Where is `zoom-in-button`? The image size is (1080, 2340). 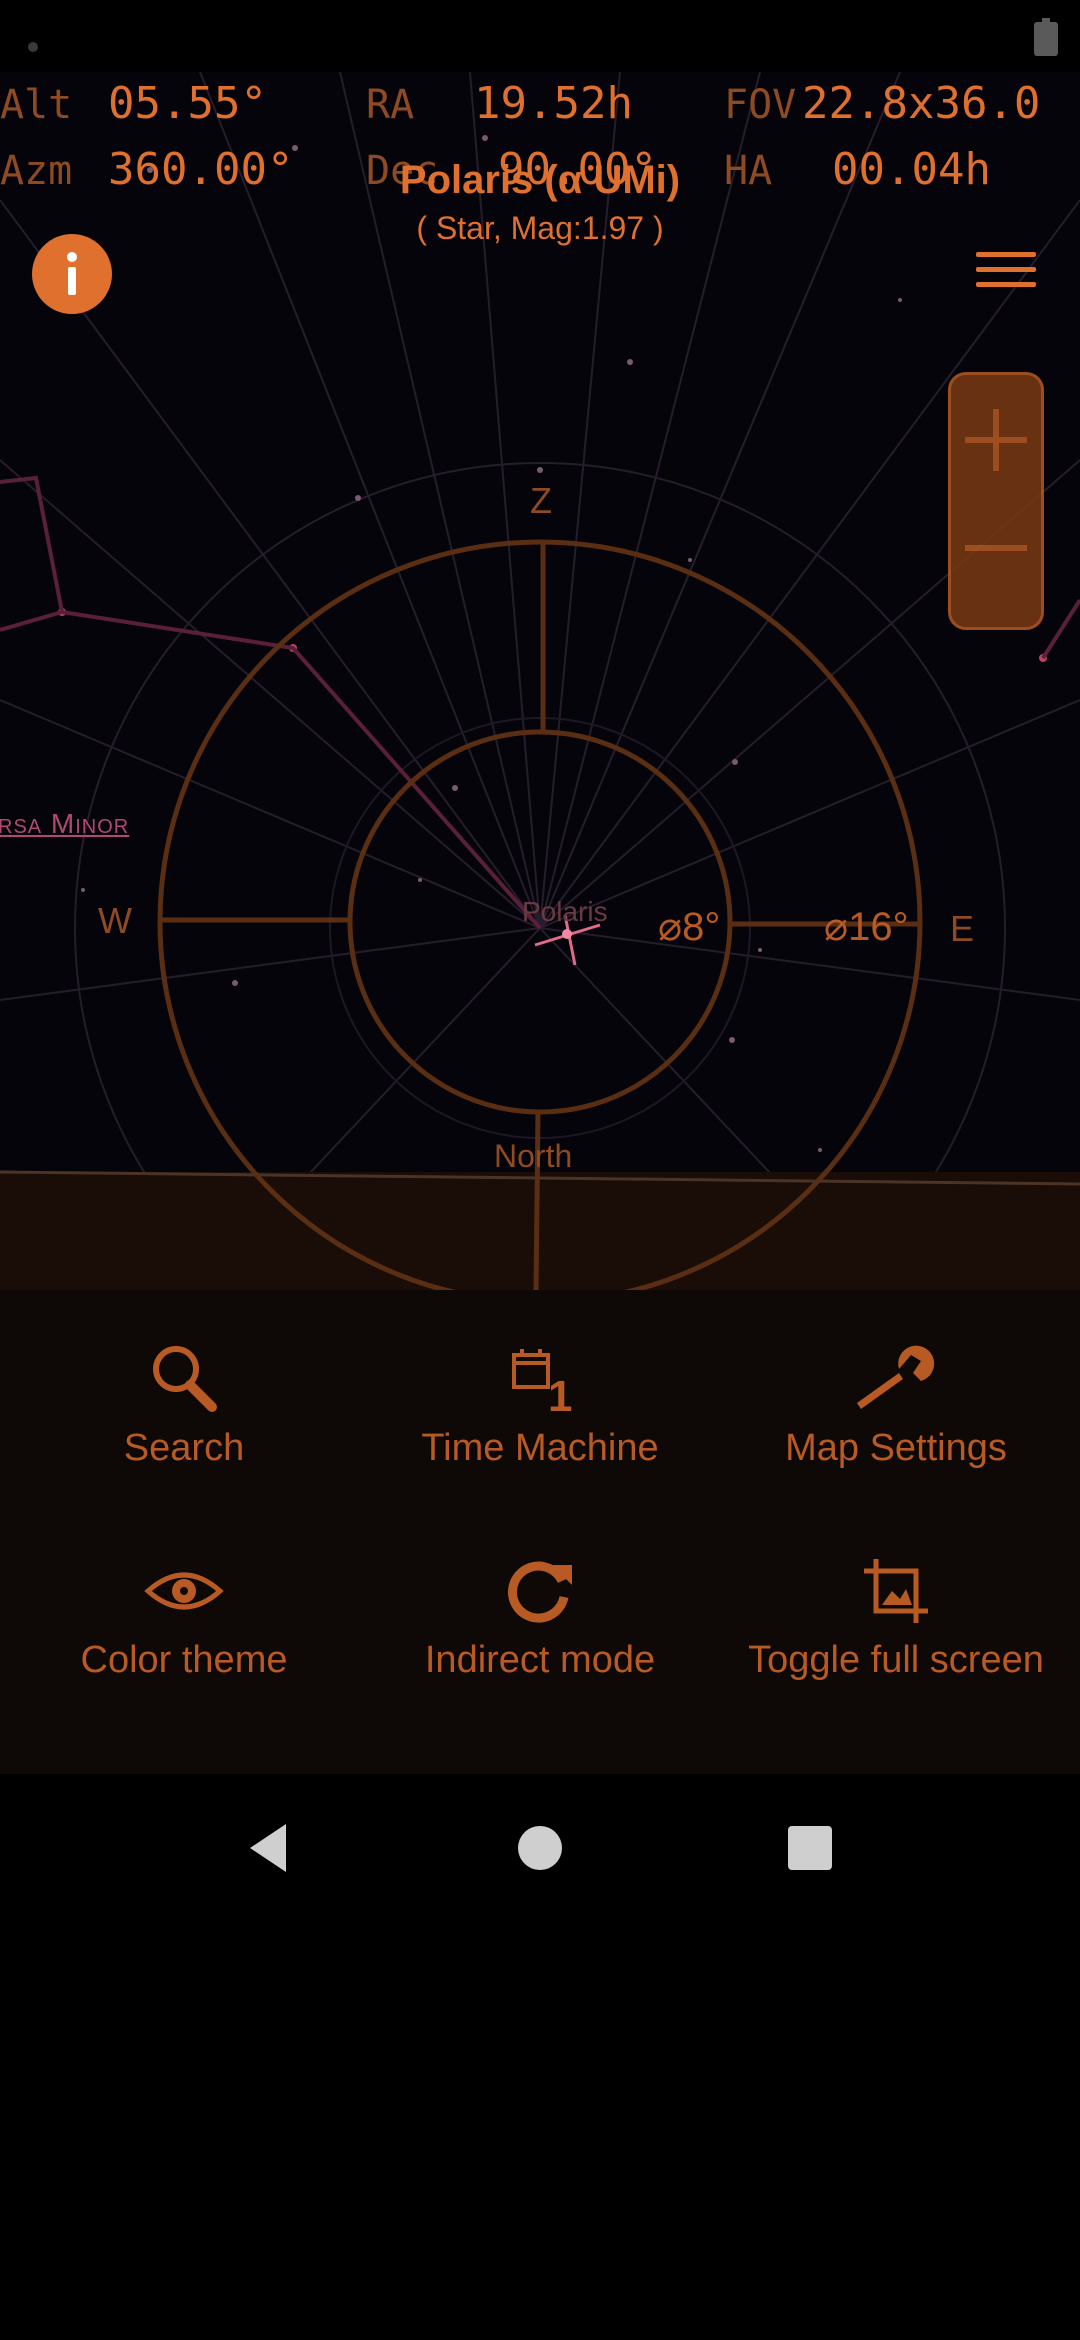 zoom-in-button is located at coordinates (996, 439).